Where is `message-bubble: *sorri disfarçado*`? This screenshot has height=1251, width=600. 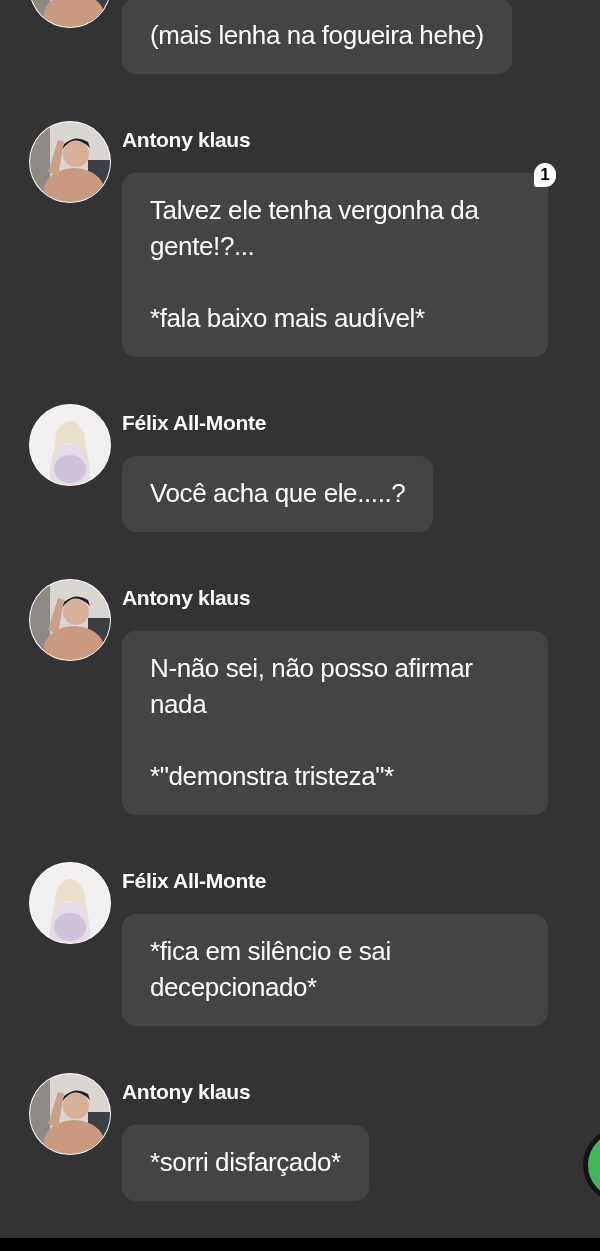
message-bubble: *sorri disfarçado* is located at coordinates (245, 1163).